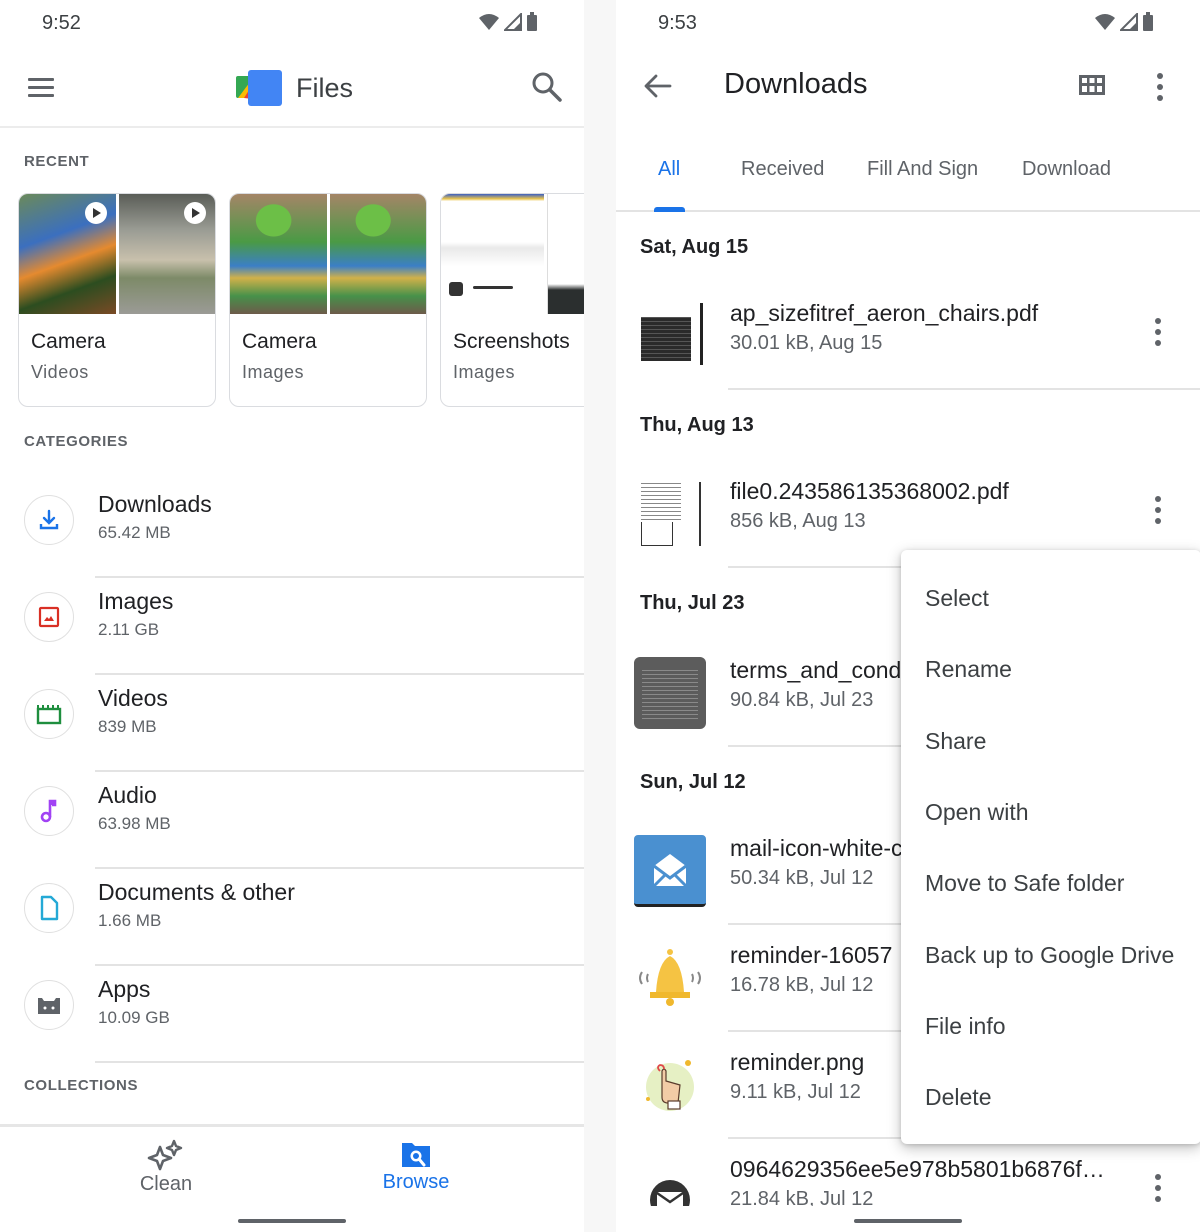  I want to click on status-bar: 9:53, so click(908, 25).